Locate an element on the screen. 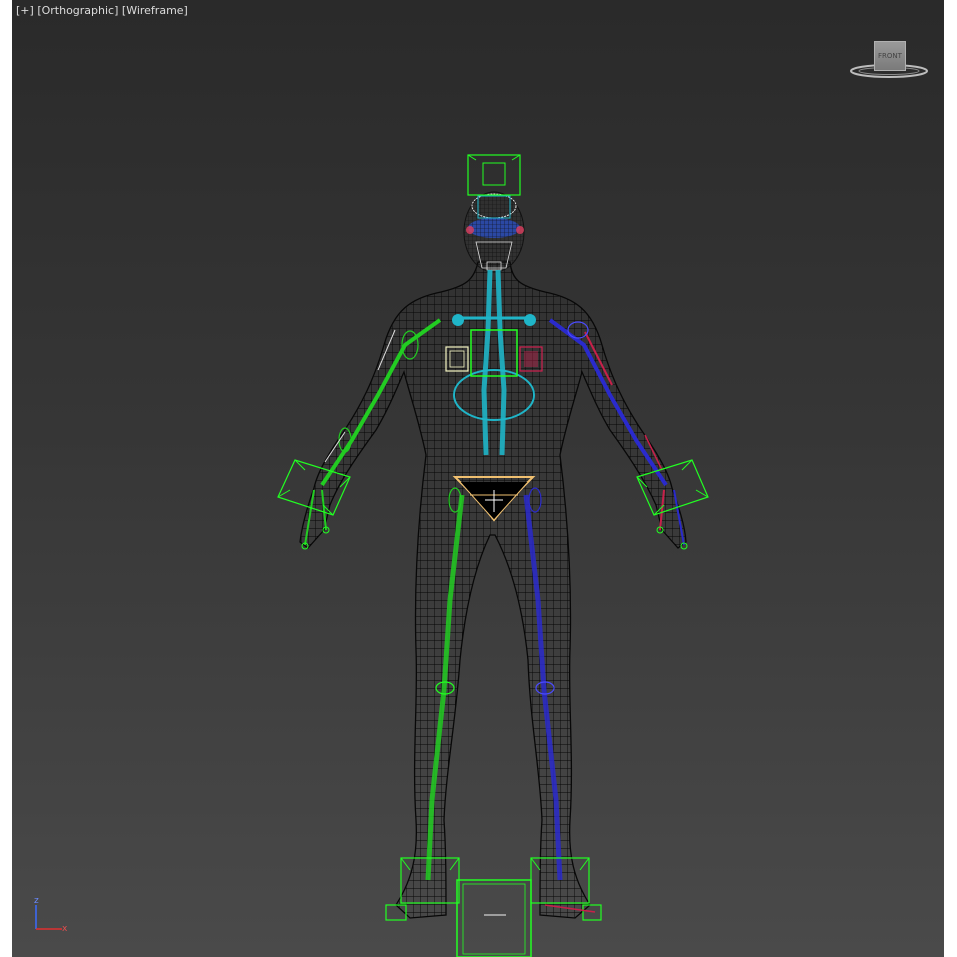 The image size is (957, 957). axis-tripod: z x is located at coordinates (52, 915).